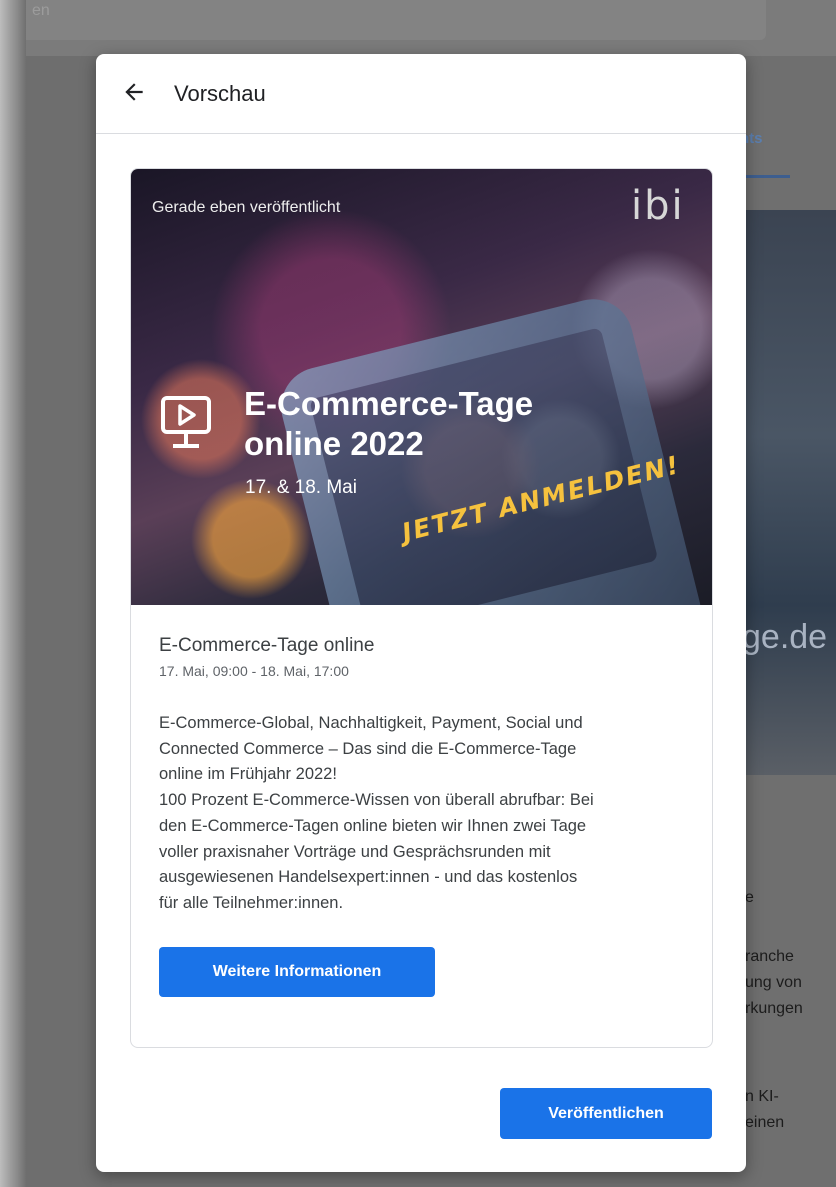 This screenshot has height=1187, width=836. What do you see at coordinates (301, 487) in the screenshot?
I see `banner-date: 17. & 18. Mai` at bounding box center [301, 487].